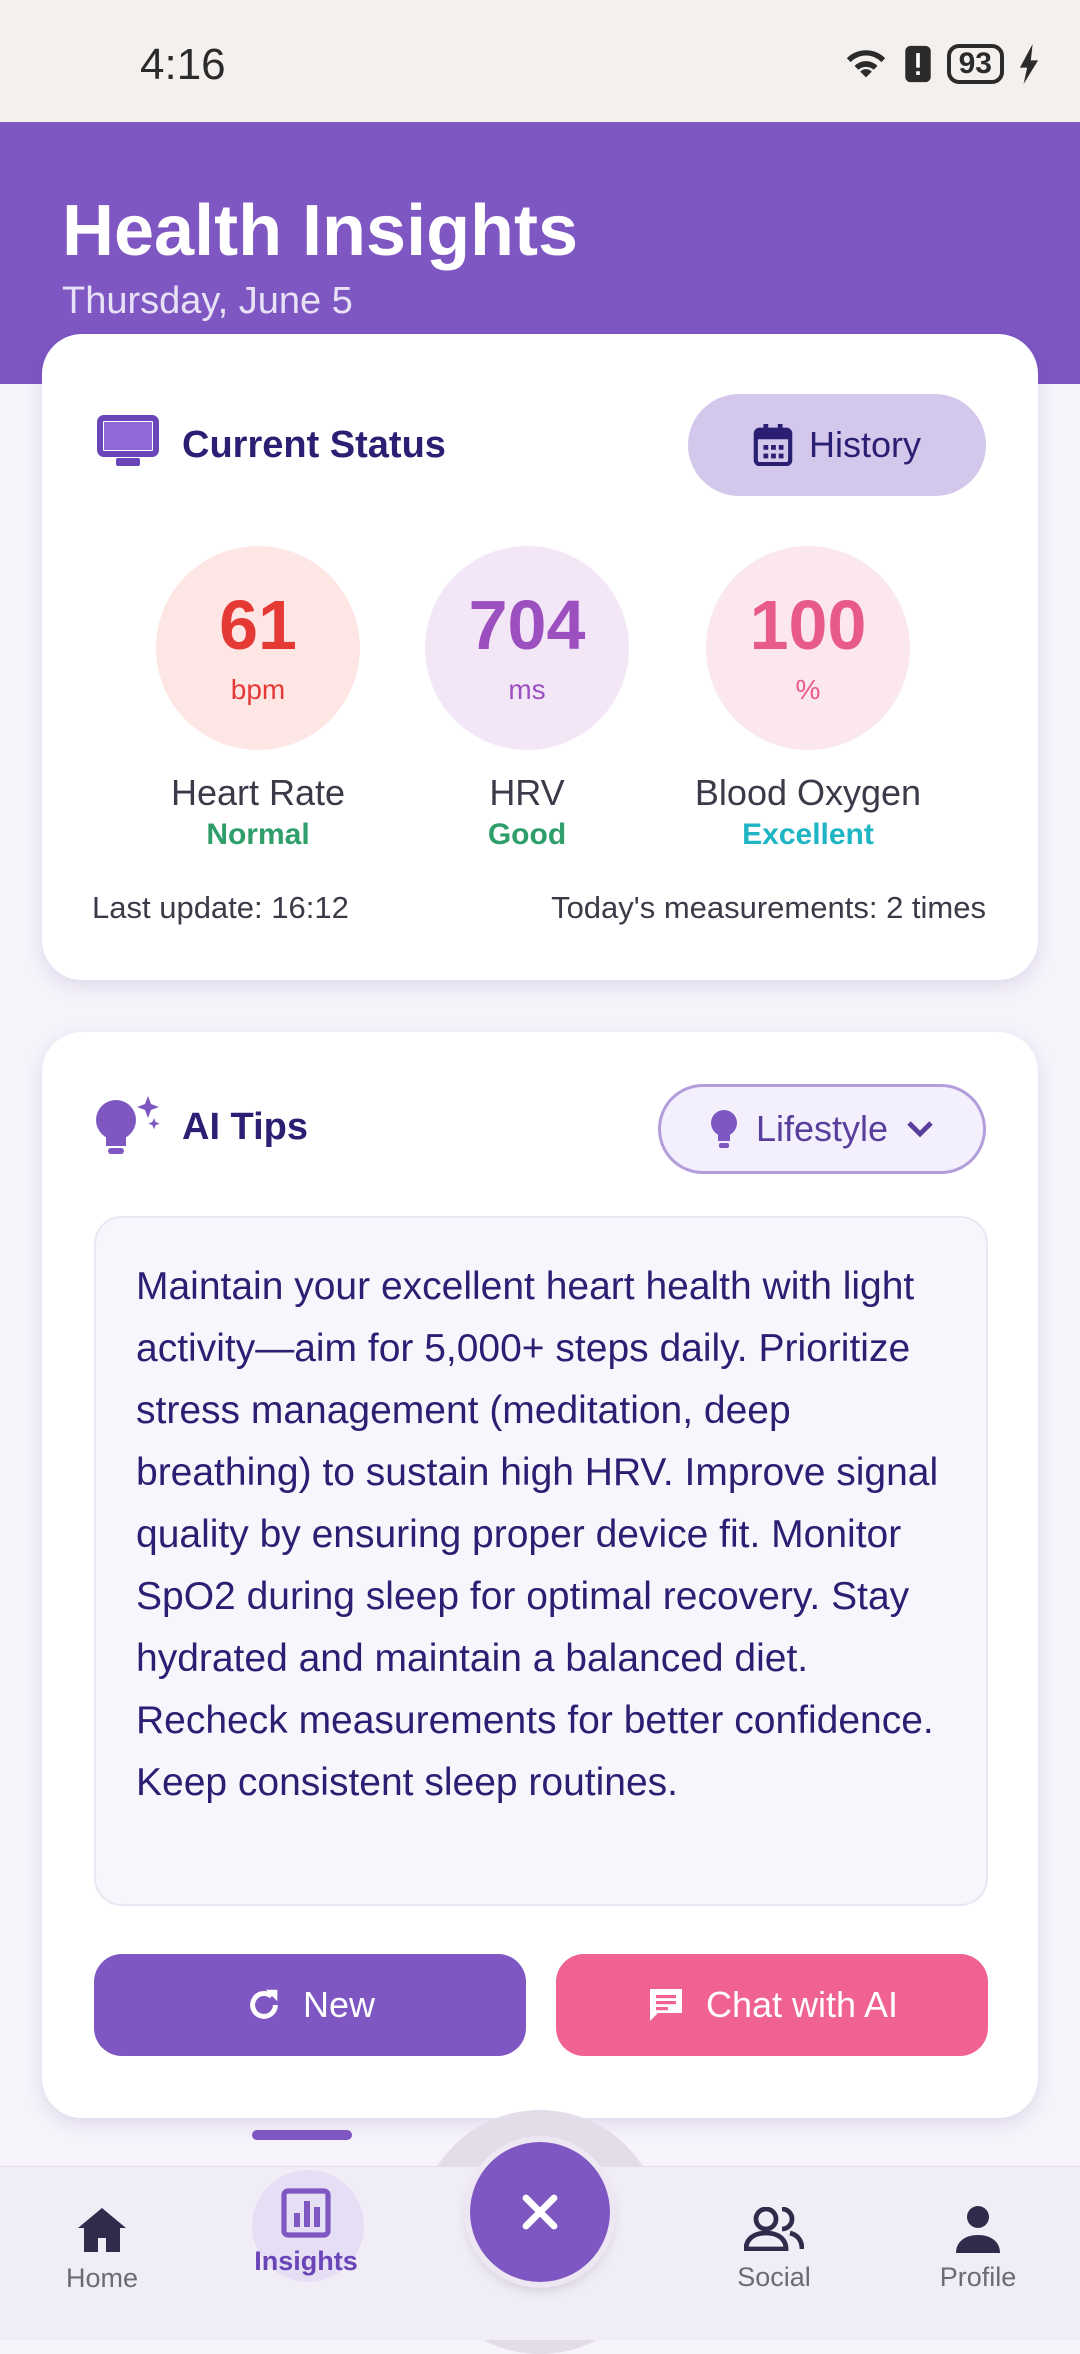 This screenshot has width=1080, height=2354. I want to click on blood-oxygen-unit: %, so click(808, 689).